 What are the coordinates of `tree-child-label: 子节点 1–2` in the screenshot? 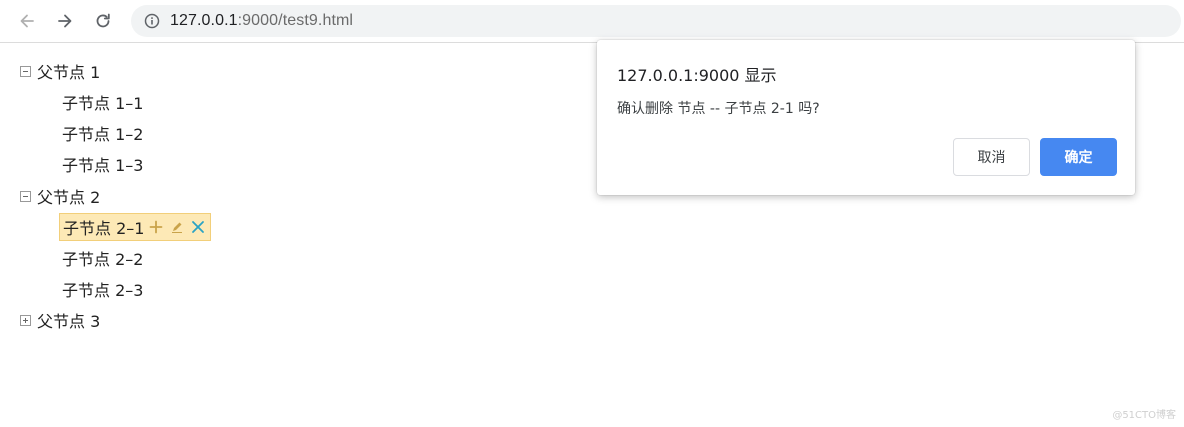 It's located at (102, 133).